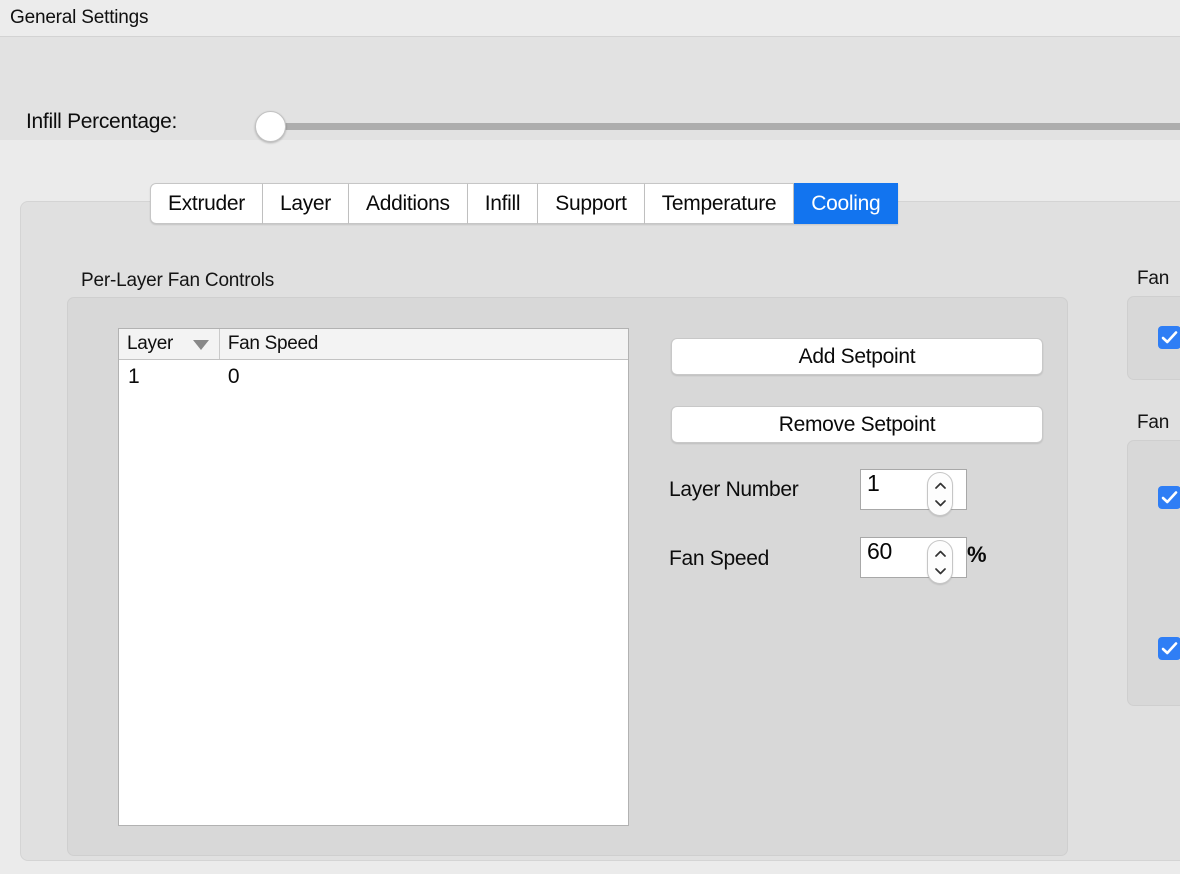 This screenshot has height=874, width=1180. I want to click on fan-speed-stepper, so click(940, 562).